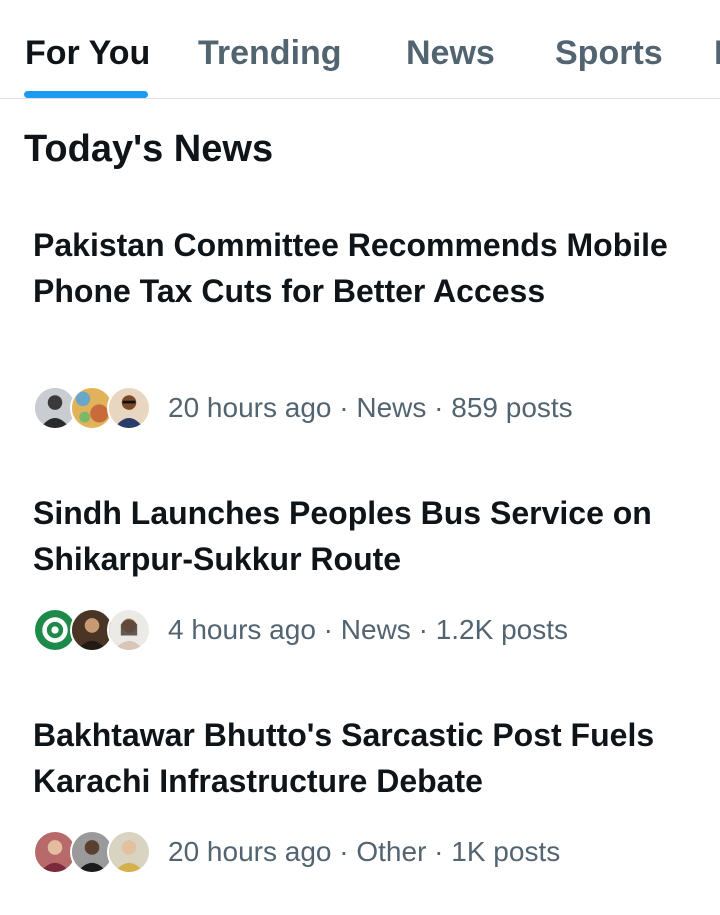 The height and width of the screenshot is (915, 720). I want to click on man-avatar, so click(129, 408).